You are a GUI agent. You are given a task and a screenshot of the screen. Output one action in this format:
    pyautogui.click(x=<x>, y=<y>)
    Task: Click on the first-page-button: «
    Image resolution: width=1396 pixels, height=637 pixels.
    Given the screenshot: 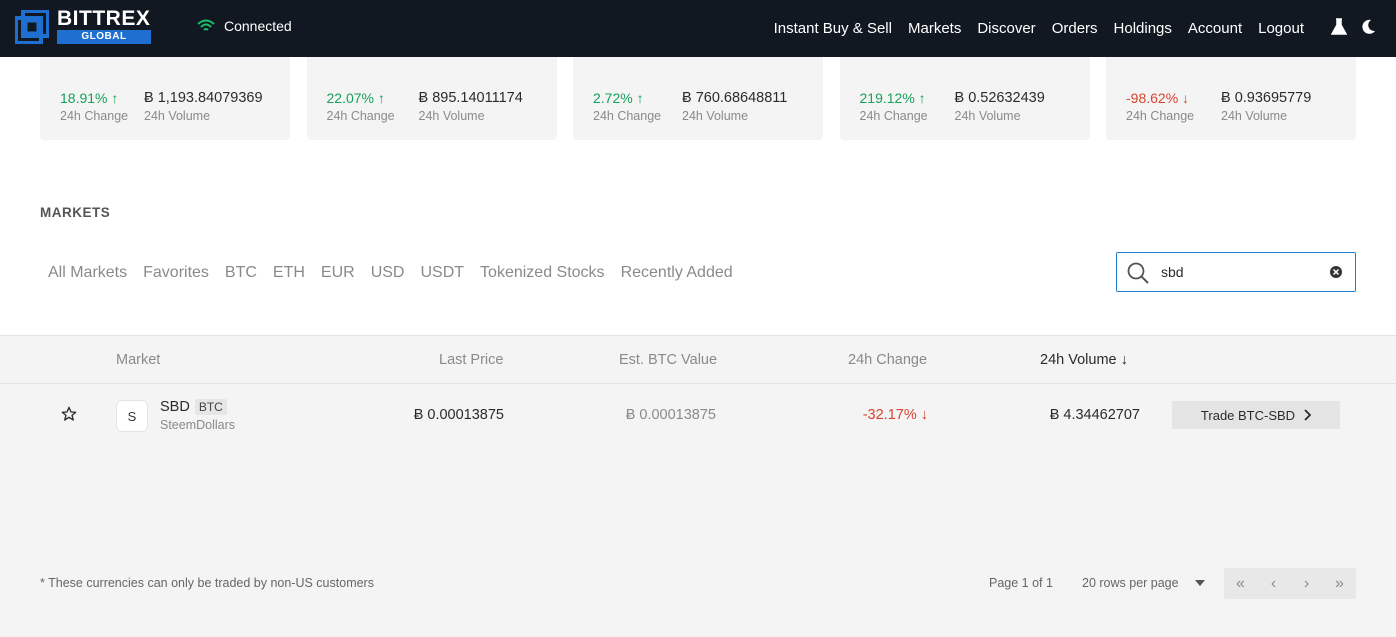 What is the action you would take?
    pyautogui.click(x=1240, y=583)
    